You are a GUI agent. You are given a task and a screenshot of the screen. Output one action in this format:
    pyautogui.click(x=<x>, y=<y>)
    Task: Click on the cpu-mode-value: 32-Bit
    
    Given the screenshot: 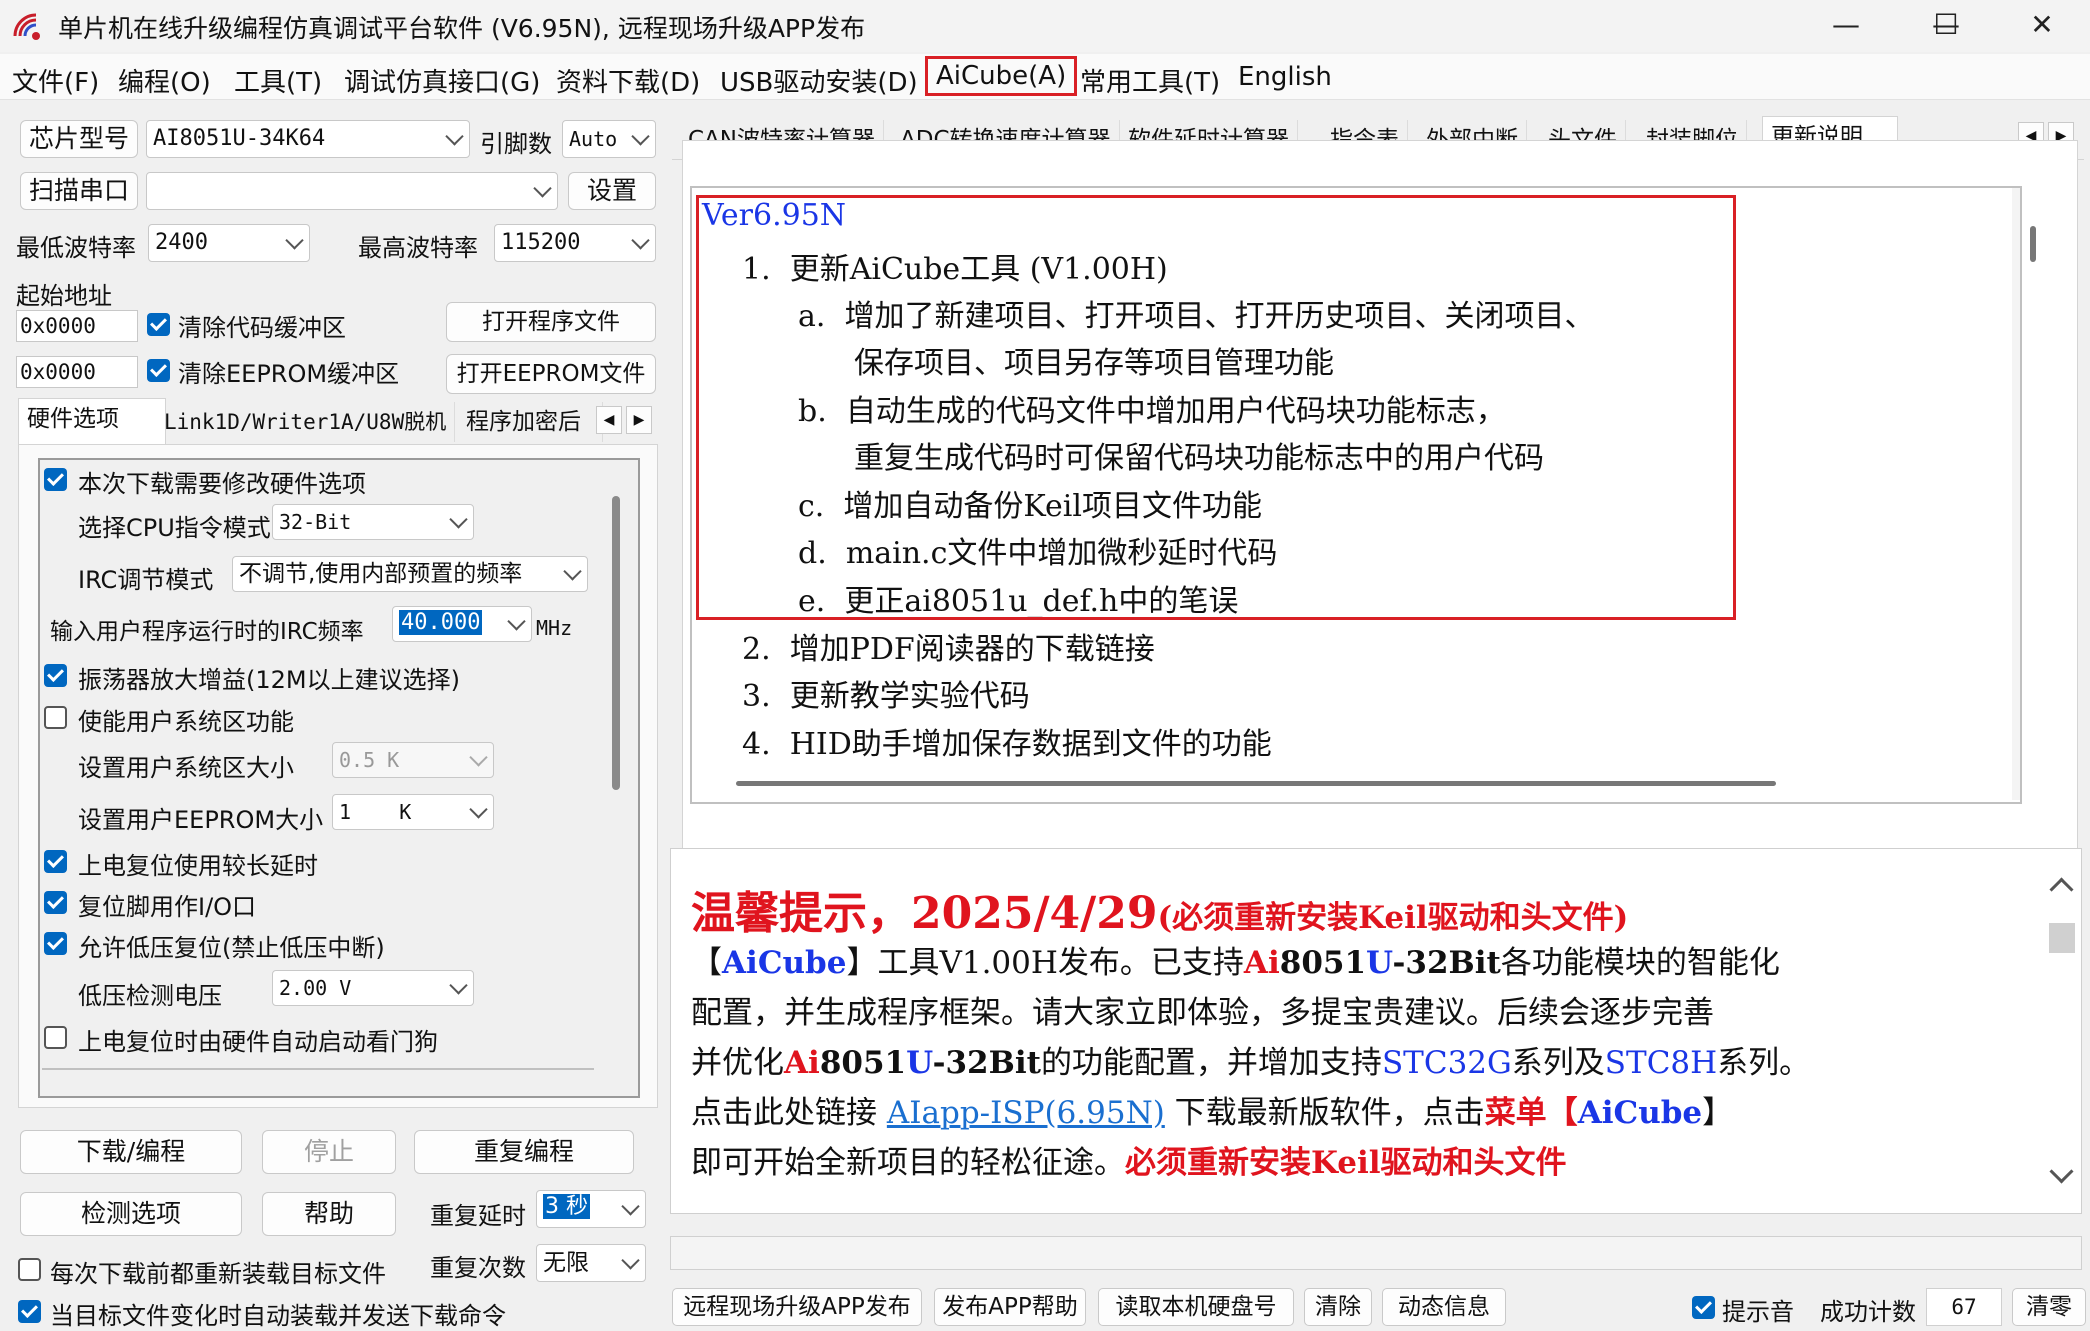 What is the action you would take?
    pyautogui.click(x=315, y=522)
    